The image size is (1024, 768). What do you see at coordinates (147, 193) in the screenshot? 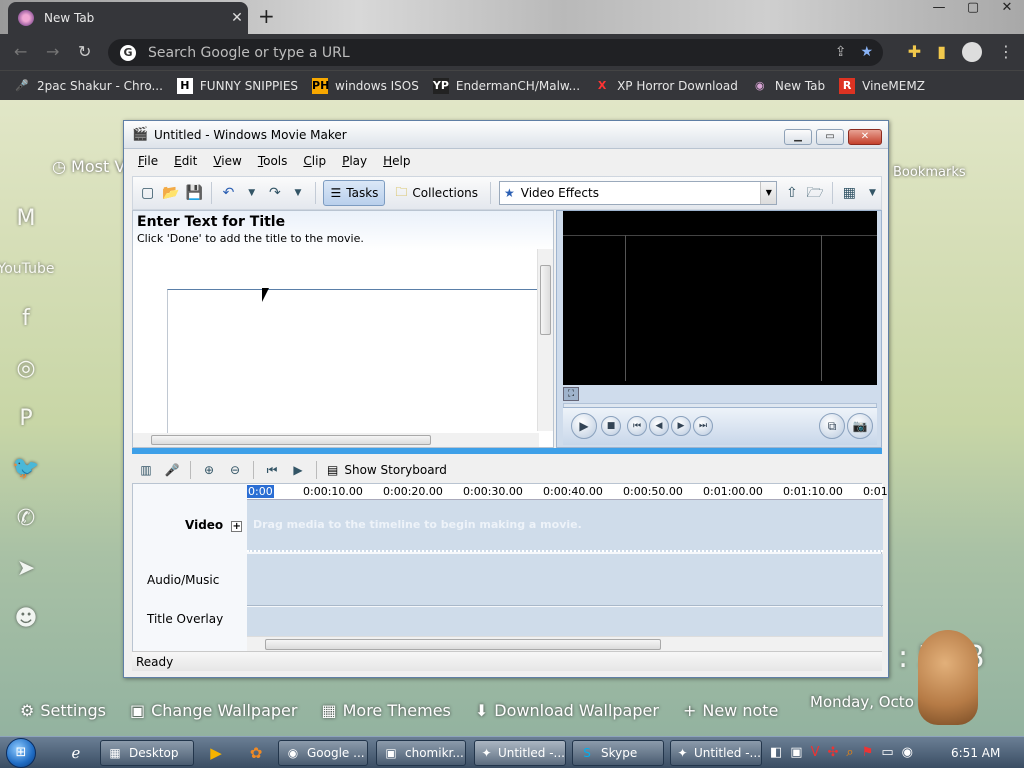
I see `new-project-icon: ▢` at bounding box center [147, 193].